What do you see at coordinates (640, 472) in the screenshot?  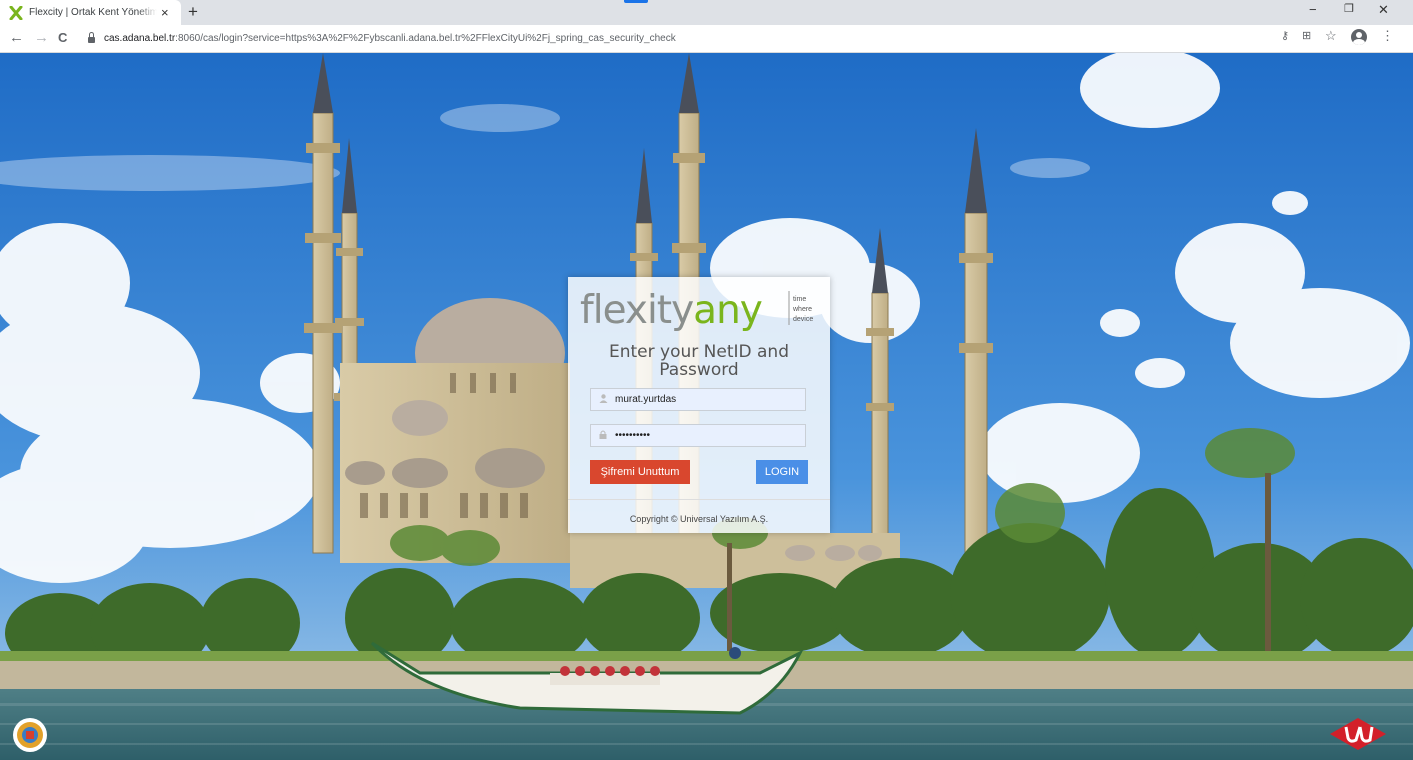 I see `forgot-password-button: Şifremi Unuttum` at bounding box center [640, 472].